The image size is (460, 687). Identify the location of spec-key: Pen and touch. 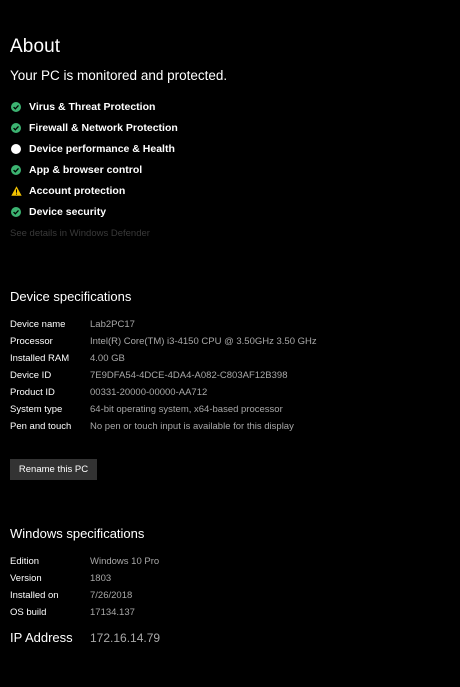
(41, 426).